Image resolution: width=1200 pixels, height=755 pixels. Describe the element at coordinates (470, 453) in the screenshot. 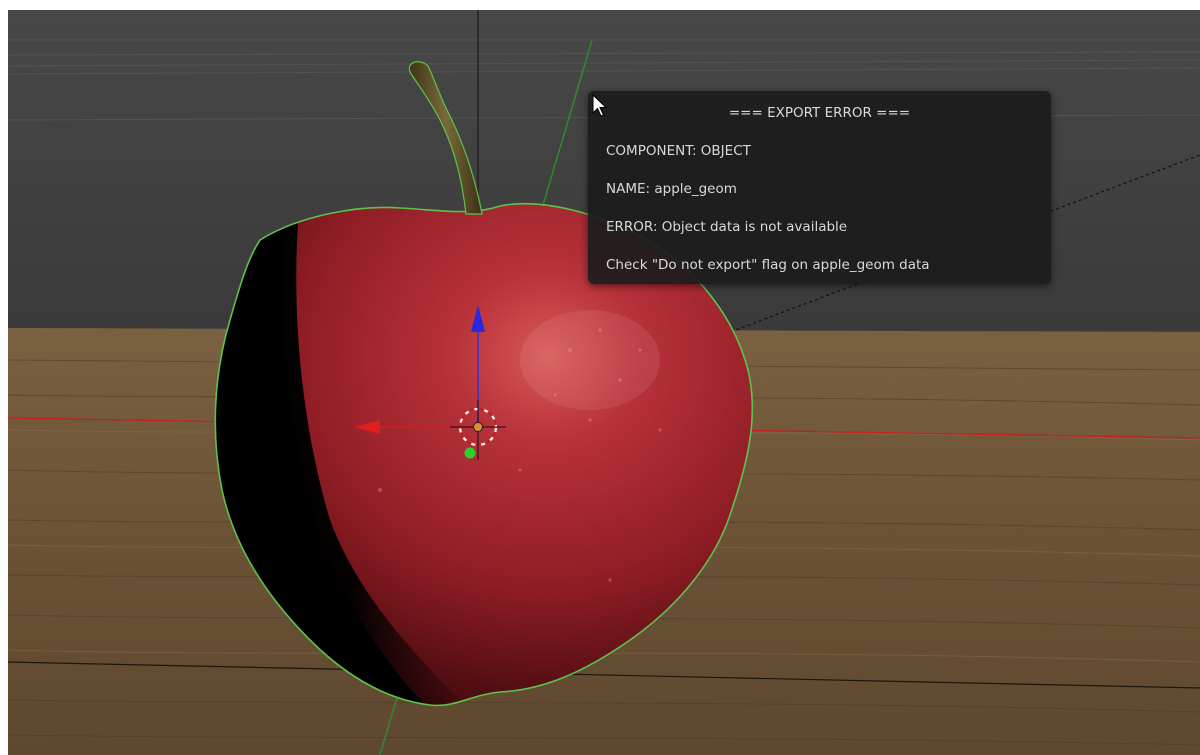

I see `y-axis-handle-icon` at that location.